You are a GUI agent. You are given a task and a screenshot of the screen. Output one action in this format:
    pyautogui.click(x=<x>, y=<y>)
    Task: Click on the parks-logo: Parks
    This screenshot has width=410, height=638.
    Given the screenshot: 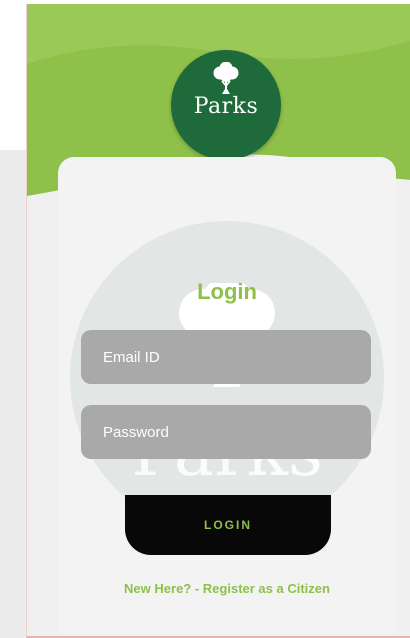 What is the action you would take?
    pyautogui.click(x=226, y=105)
    